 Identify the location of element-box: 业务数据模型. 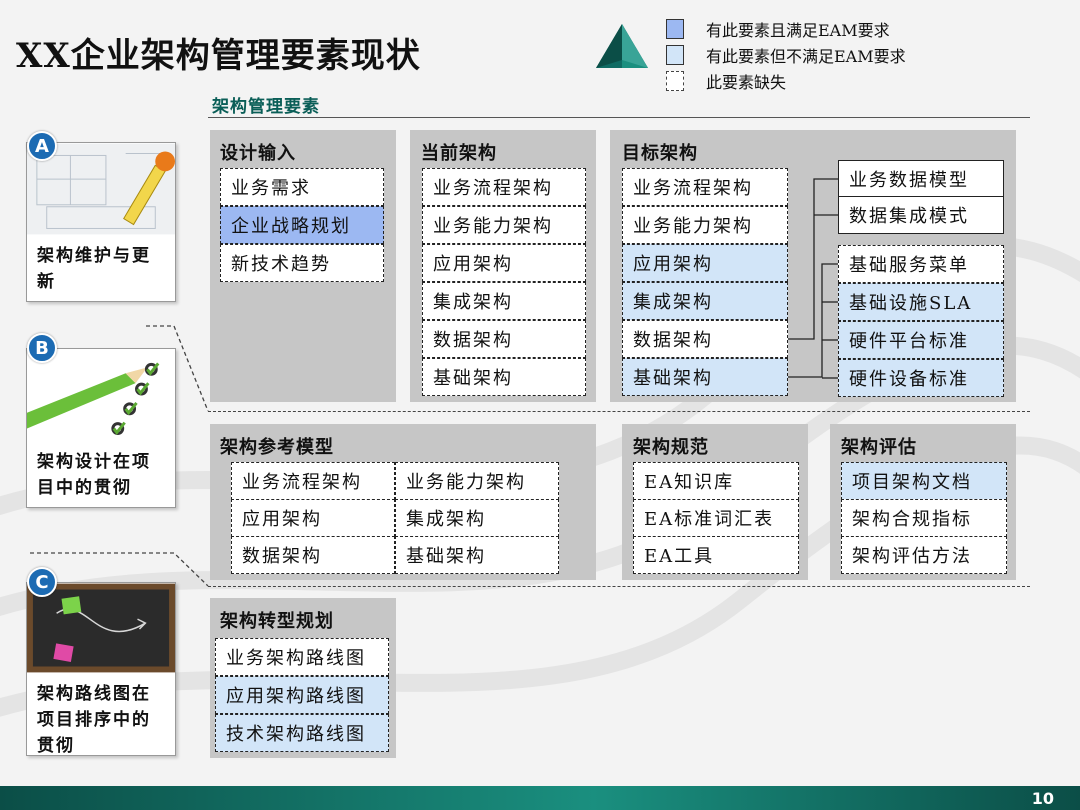
(921, 179).